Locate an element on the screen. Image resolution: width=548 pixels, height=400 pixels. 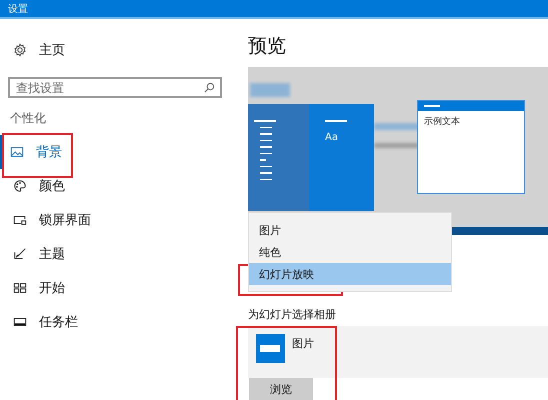
album-item: 图片 is located at coordinates (398, 352).